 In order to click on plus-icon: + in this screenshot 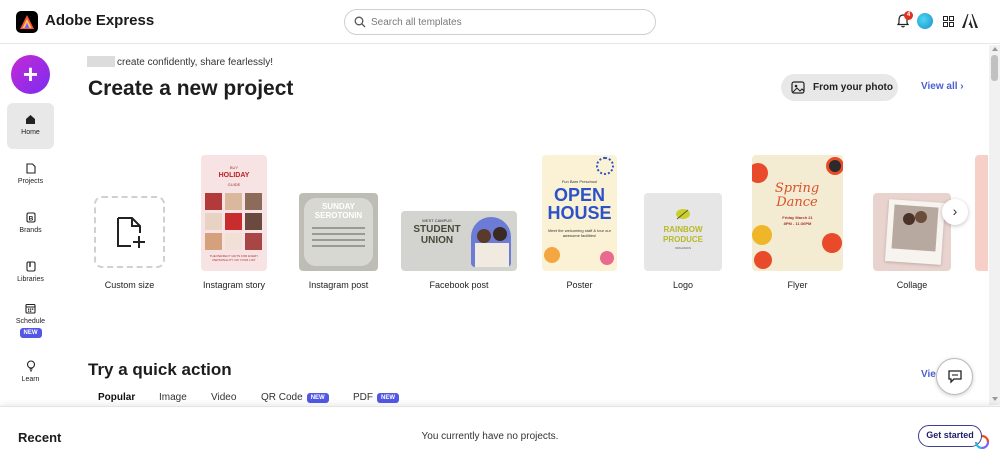, I will do `click(30, 74)`.